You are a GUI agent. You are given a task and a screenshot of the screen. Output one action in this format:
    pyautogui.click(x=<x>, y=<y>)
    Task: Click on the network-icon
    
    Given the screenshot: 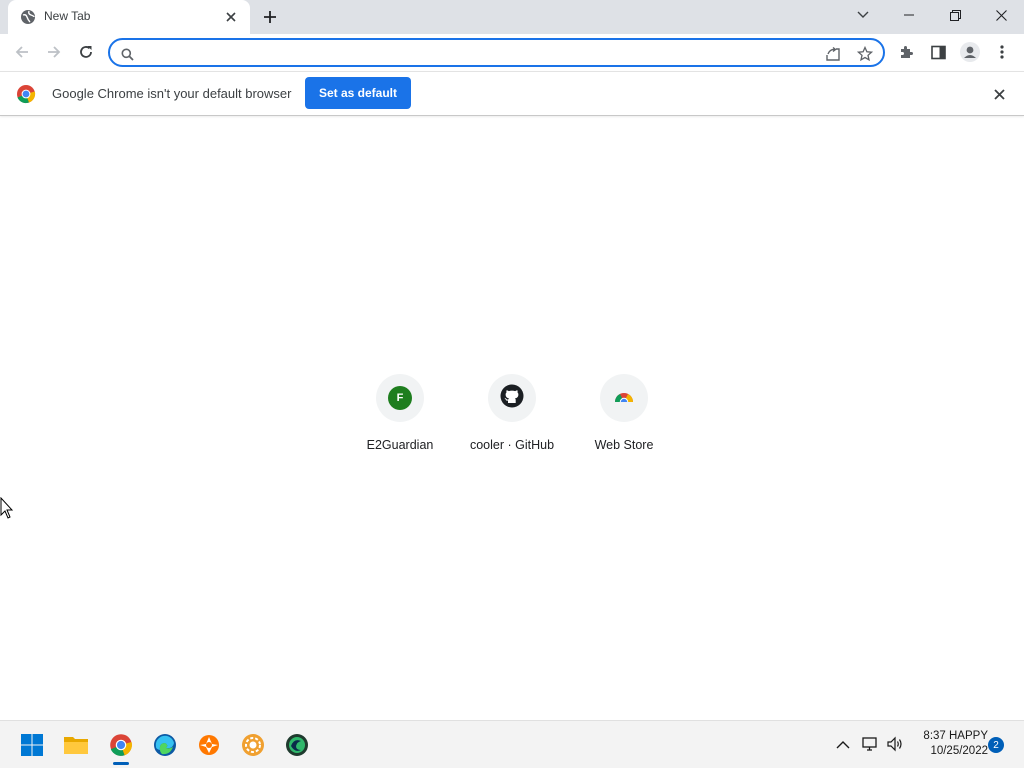 What is the action you would take?
    pyautogui.click(x=870, y=744)
    